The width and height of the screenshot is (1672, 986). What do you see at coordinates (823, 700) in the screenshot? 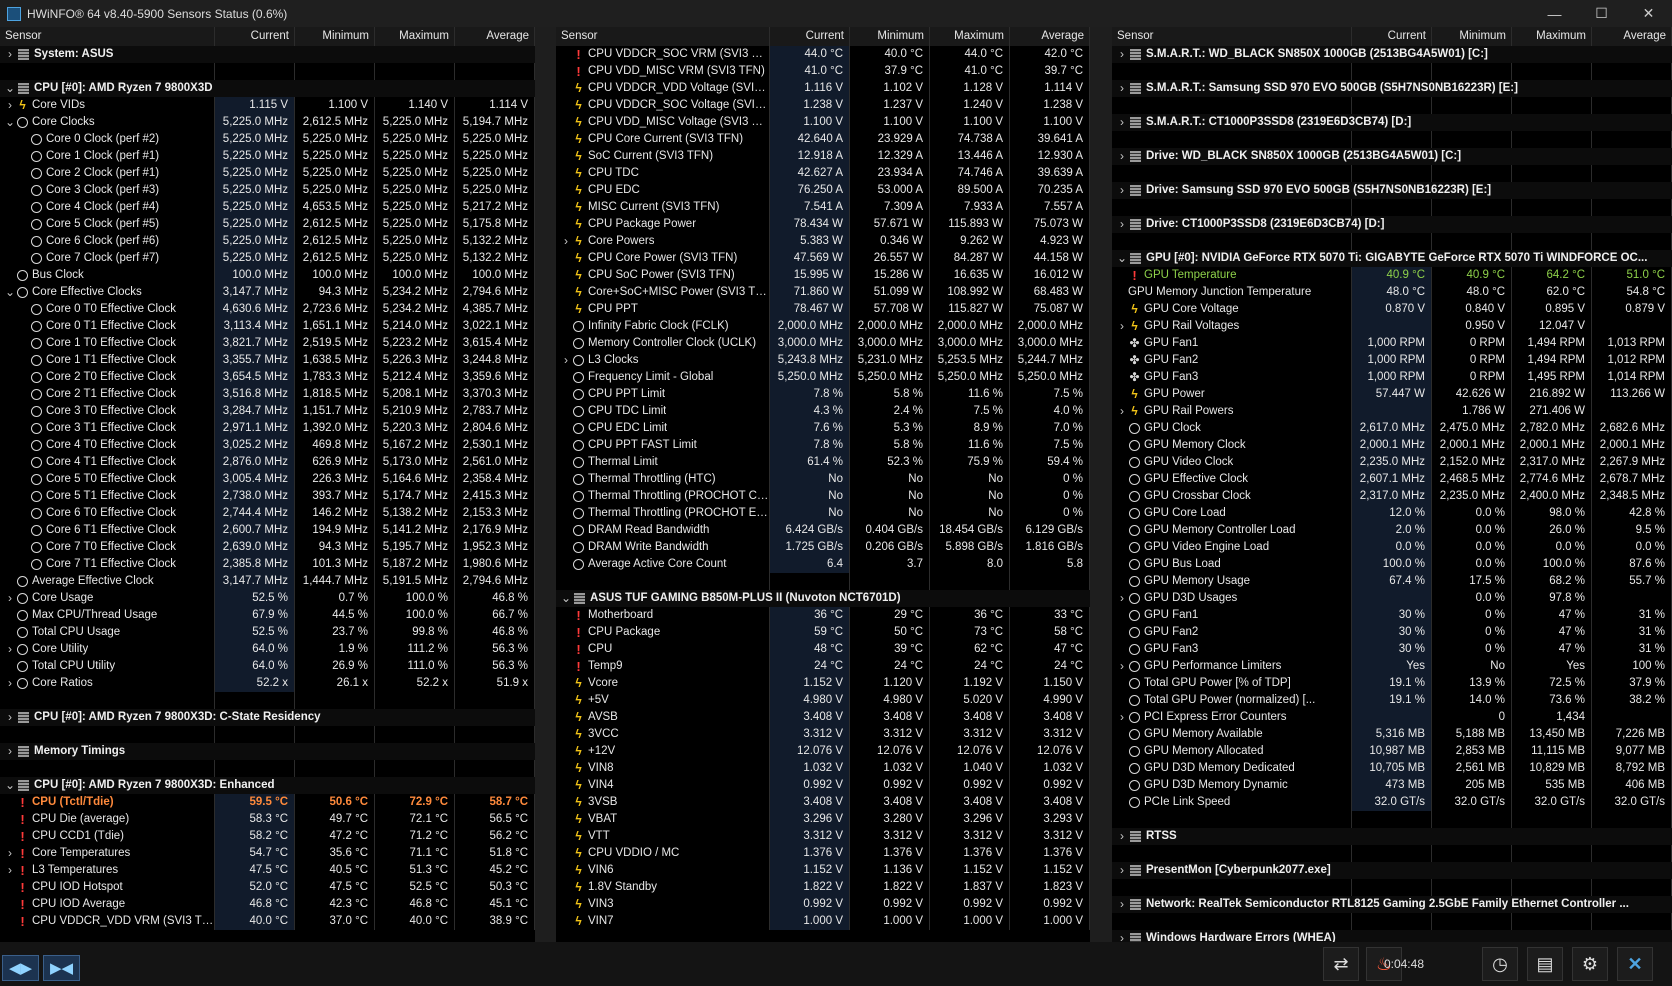
I see `sensor-row: ϟ +5V 4.980 V 4.980 V 5.020 V 4.990 V` at bounding box center [823, 700].